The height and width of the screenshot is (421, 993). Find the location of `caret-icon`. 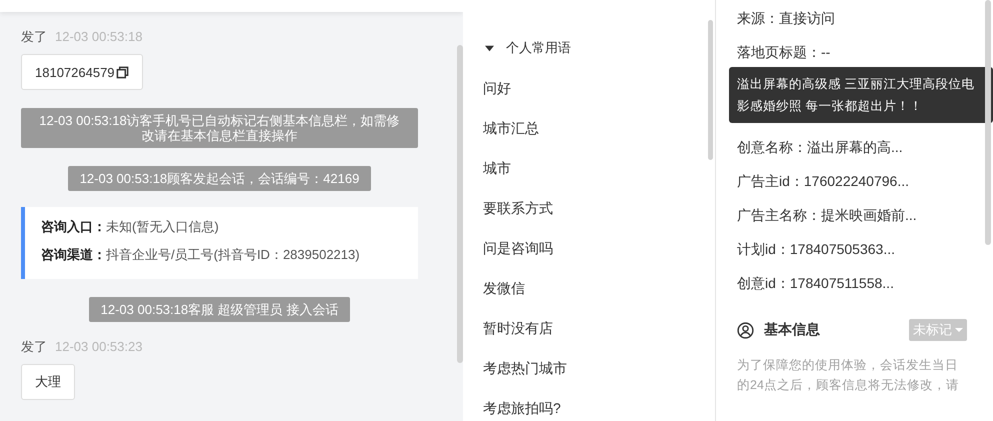

caret-icon is located at coordinates (959, 330).